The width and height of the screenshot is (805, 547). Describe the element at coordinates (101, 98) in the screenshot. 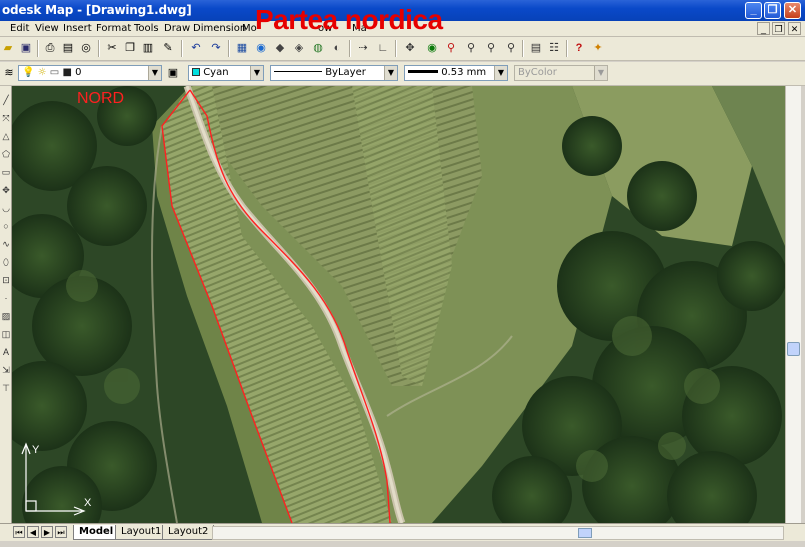

I see `nord-label: NORD` at that location.